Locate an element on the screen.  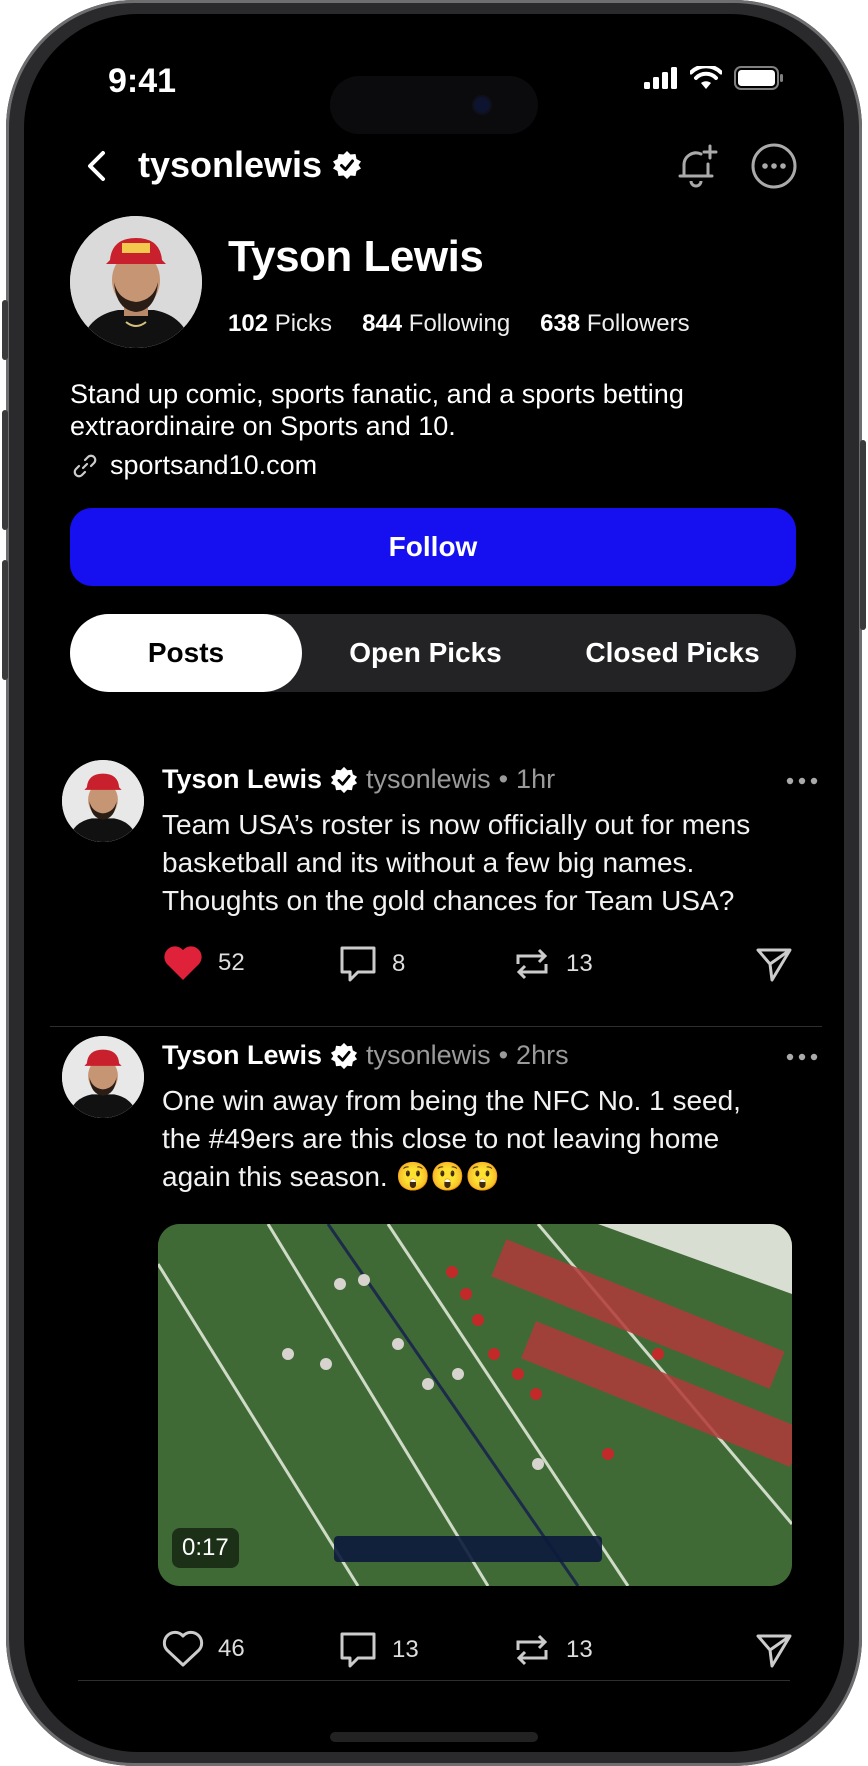
heart-filled-icon is located at coordinates (183, 963).